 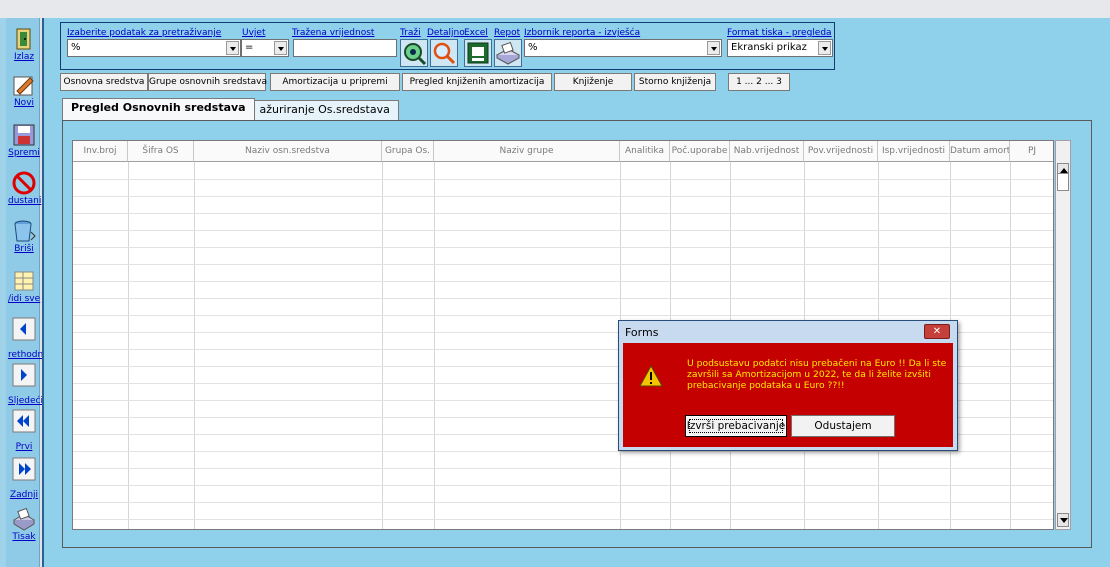 What do you see at coordinates (623, 48) in the screenshot?
I see `report-select: %` at bounding box center [623, 48].